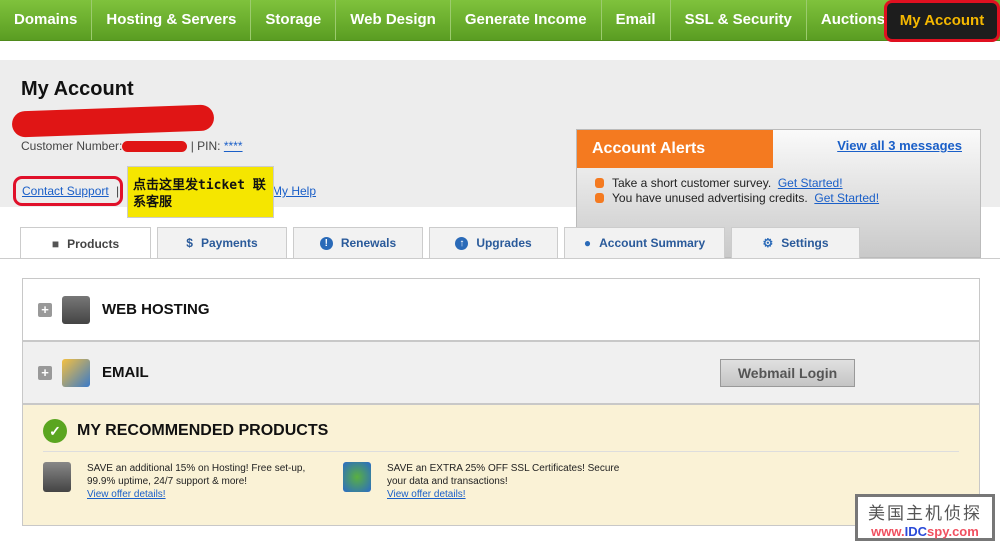 This screenshot has height=548, width=1000. I want to click on gear-icon: ⚙, so click(768, 243).